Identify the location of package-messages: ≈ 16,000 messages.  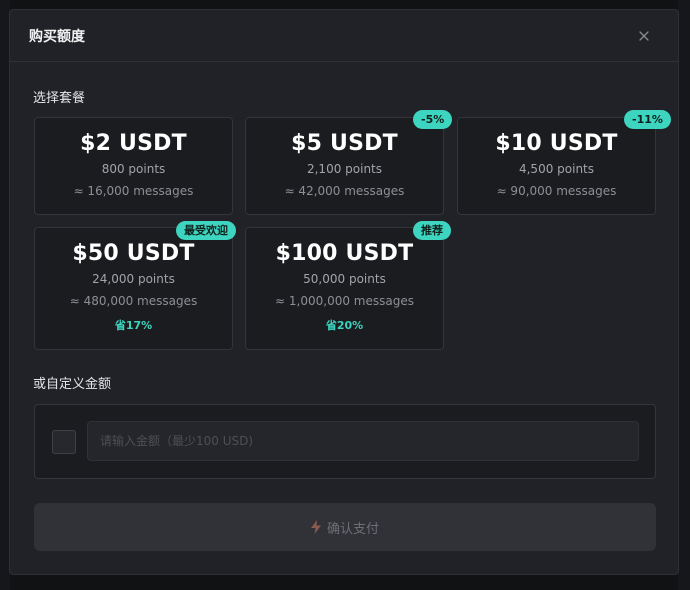
(133, 191).